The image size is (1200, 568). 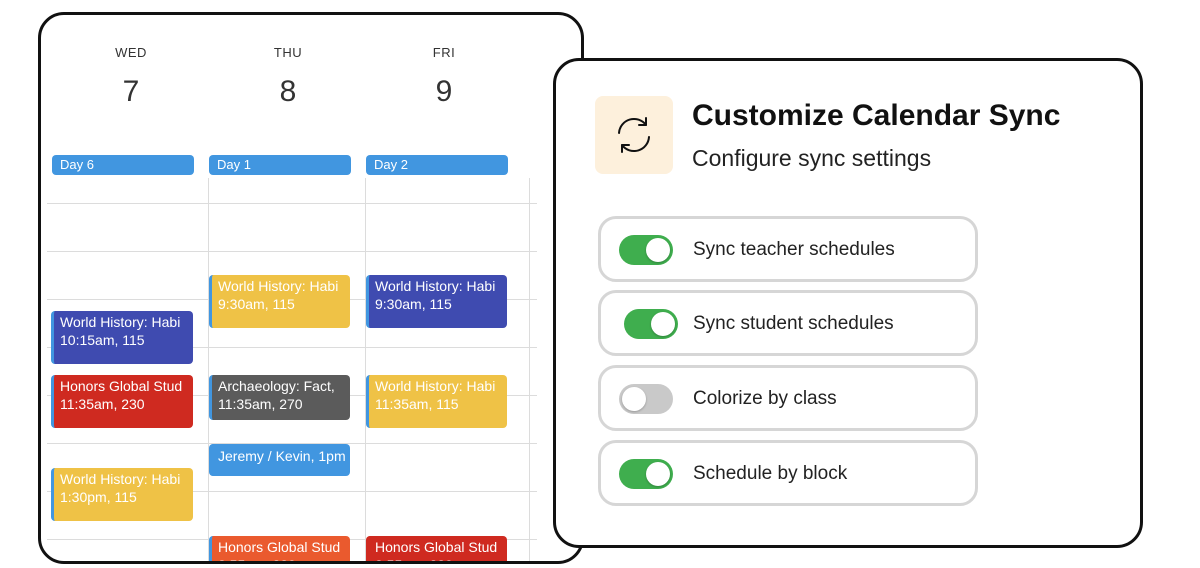 I want to click on sync-icon, so click(x=634, y=135).